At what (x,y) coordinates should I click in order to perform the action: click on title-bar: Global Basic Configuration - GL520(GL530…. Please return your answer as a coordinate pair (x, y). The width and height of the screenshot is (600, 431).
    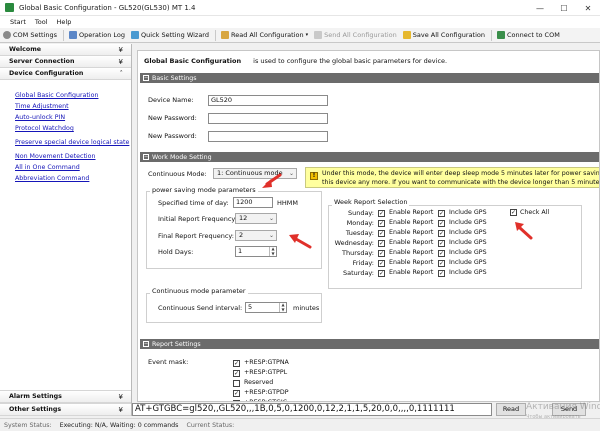
    Looking at the image, I should click on (300, 8).